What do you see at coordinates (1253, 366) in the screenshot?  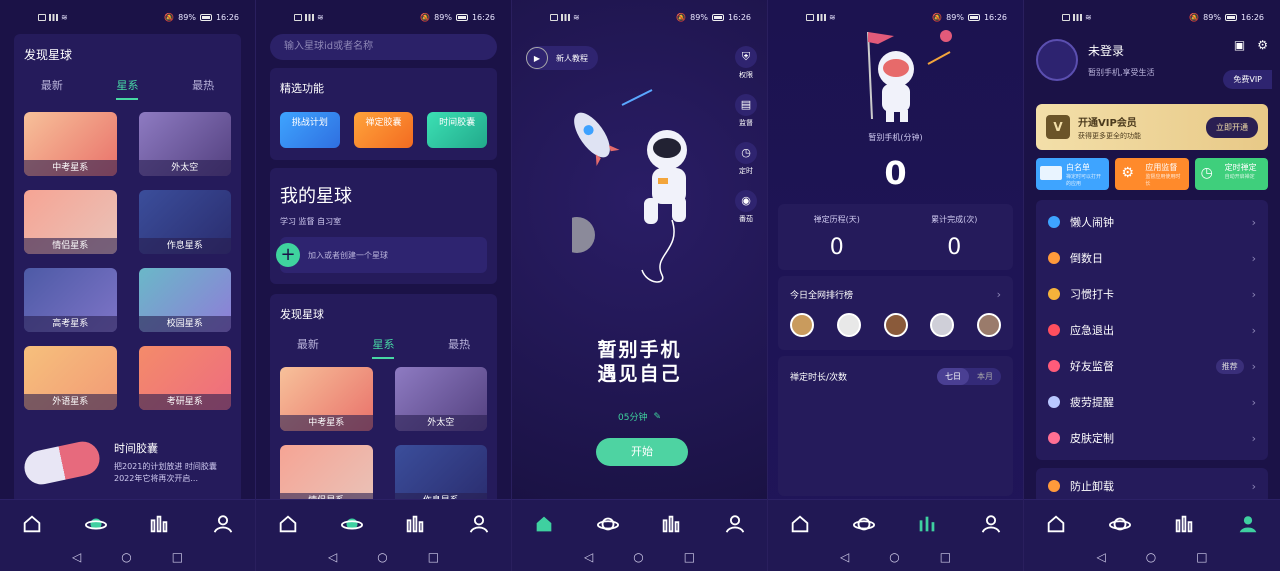 I see `chevron-right-icon: ›` at bounding box center [1253, 366].